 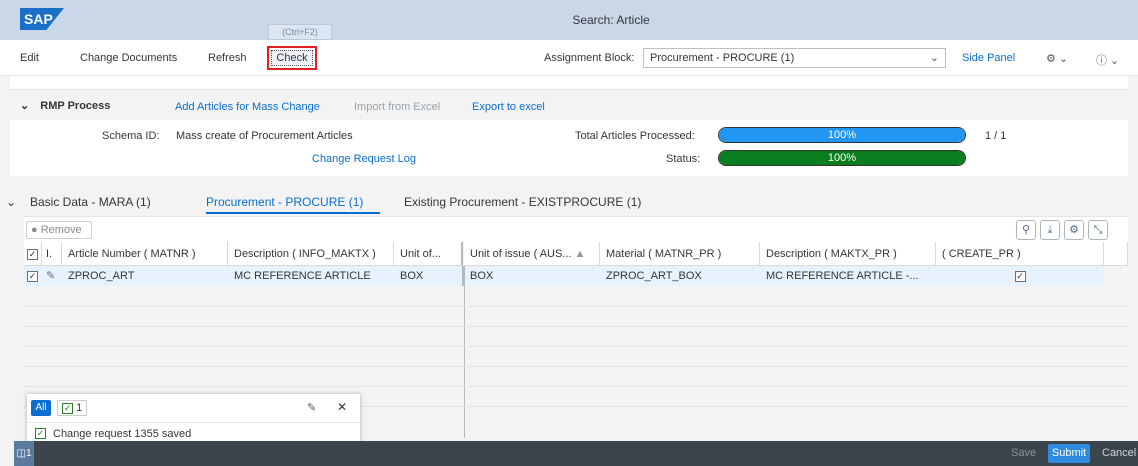 I want to click on cell-material: ZPROC_ART_BOX, so click(x=680, y=276).